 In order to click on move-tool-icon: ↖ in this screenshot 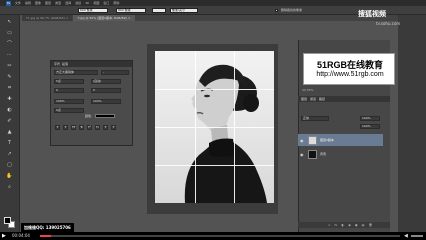, I will do `click(9, 22)`.